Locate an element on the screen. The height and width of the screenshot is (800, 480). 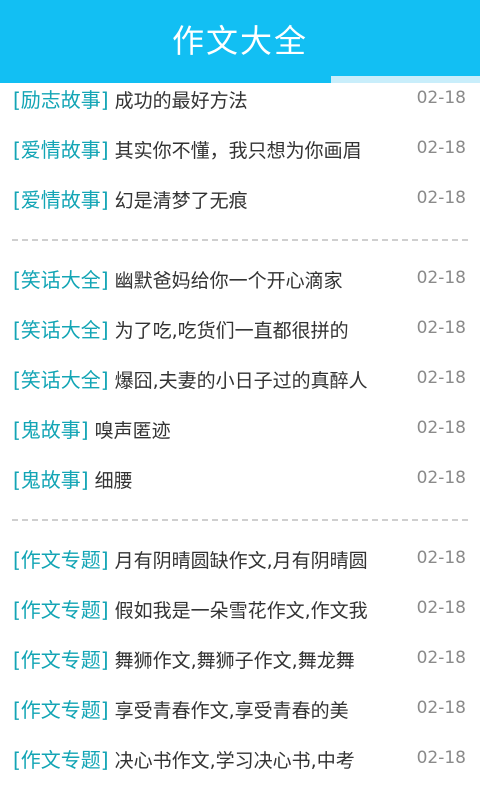
item-title: 舞狮作文,舞狮子作文,舞龙舞 is located at coordinates (234, 661).